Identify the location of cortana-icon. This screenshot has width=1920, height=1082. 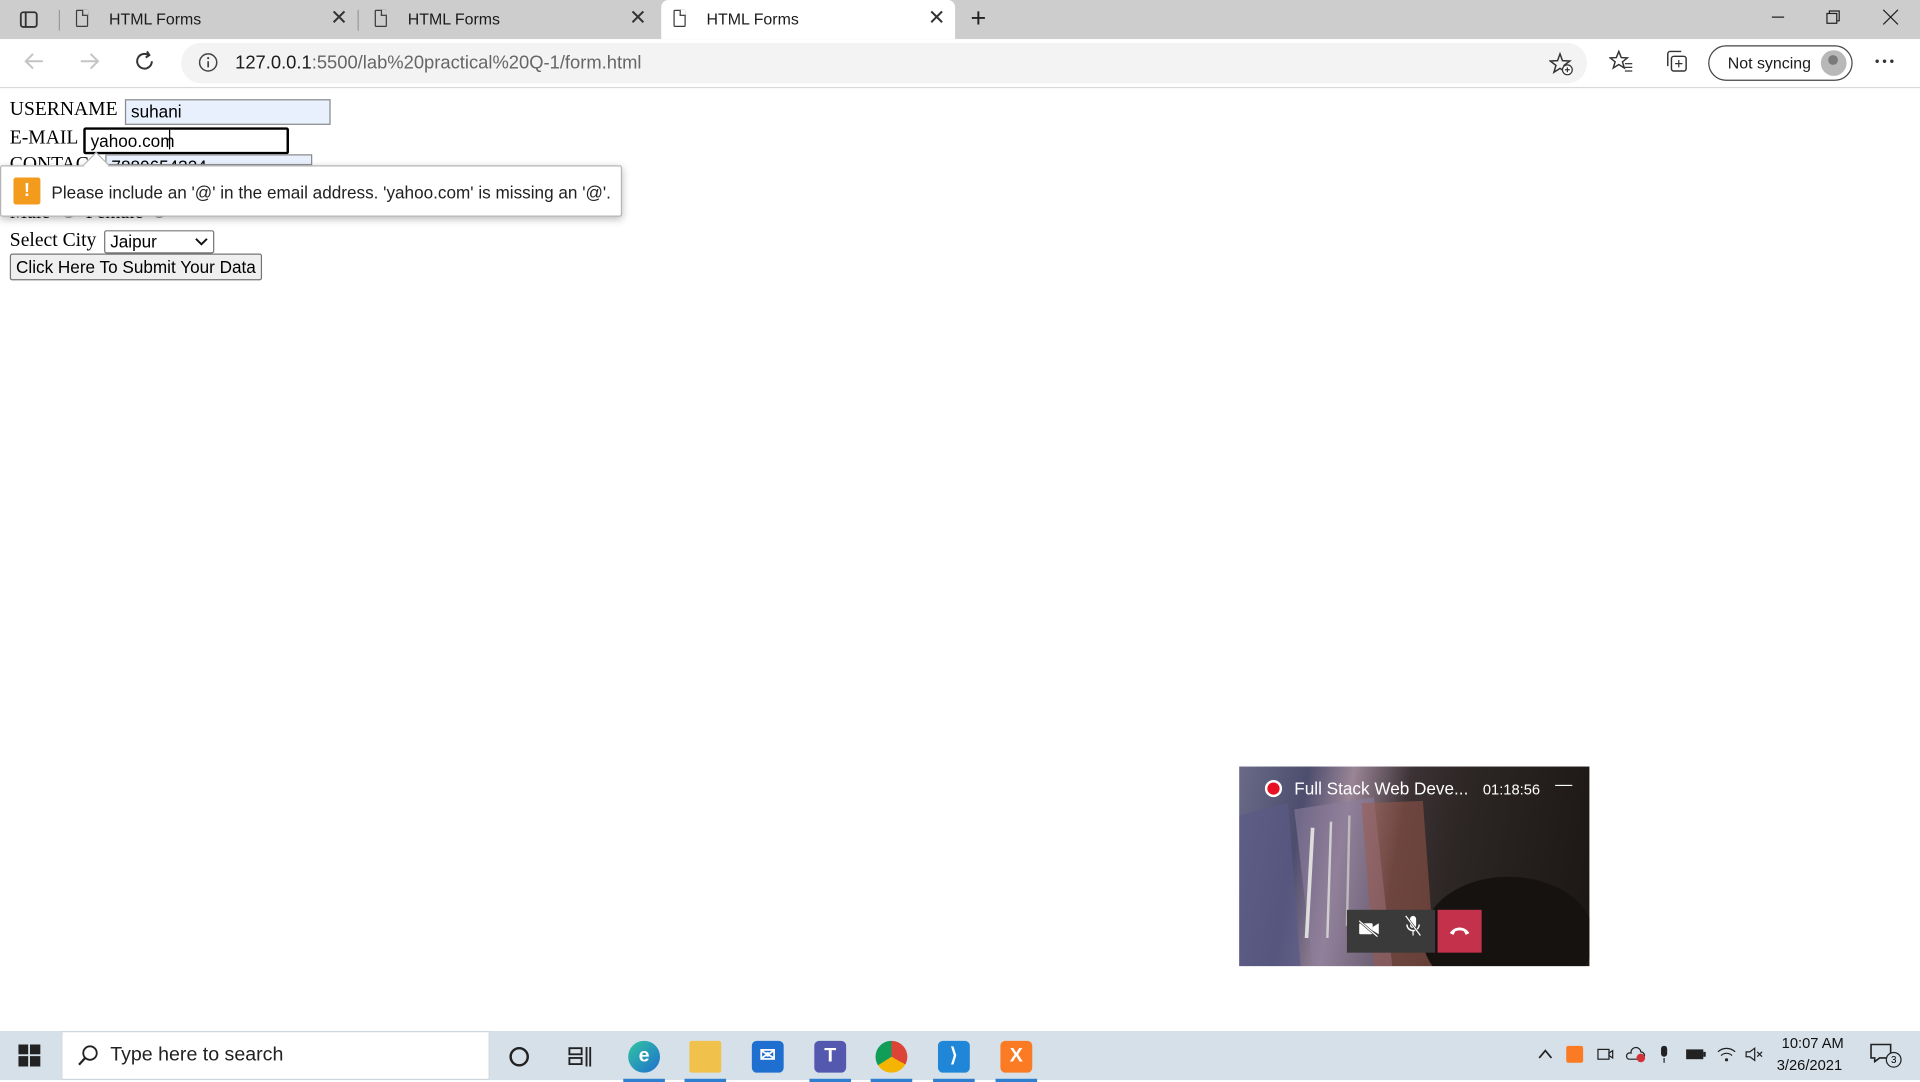
(519, 1056).